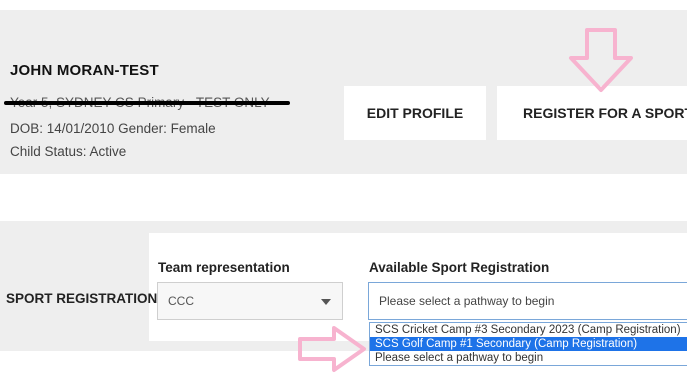  What do you see at coordinates (467, 301) in the screenshot?
I see `available-sport-registration-value: Please select a pathway to begin` at bounding box center [467, 301].